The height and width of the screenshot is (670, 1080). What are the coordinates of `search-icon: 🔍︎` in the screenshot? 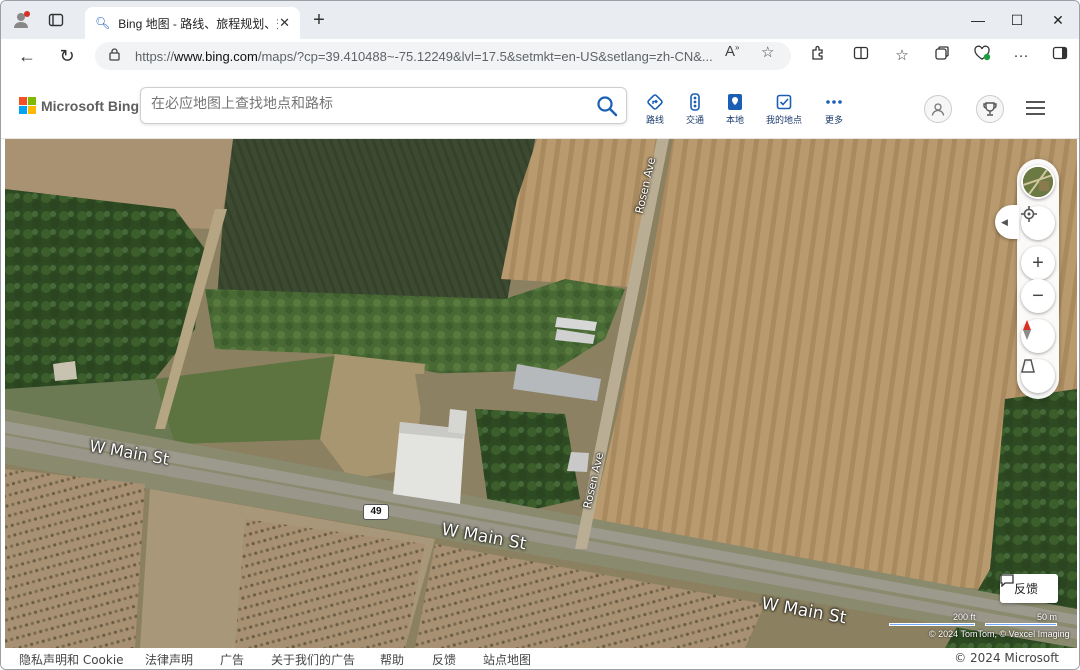 It's located at (103, 23).